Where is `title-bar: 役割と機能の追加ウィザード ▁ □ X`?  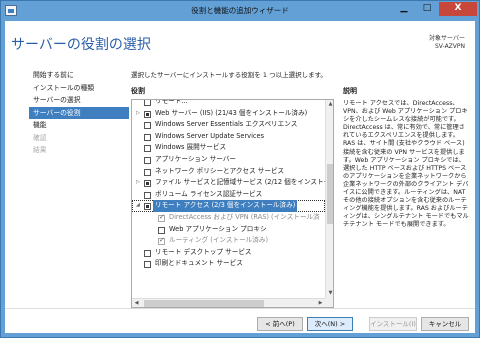 title-bar: 役割と機能の追加ウィザード ▁ □ X is located at coordinates (240, 11).